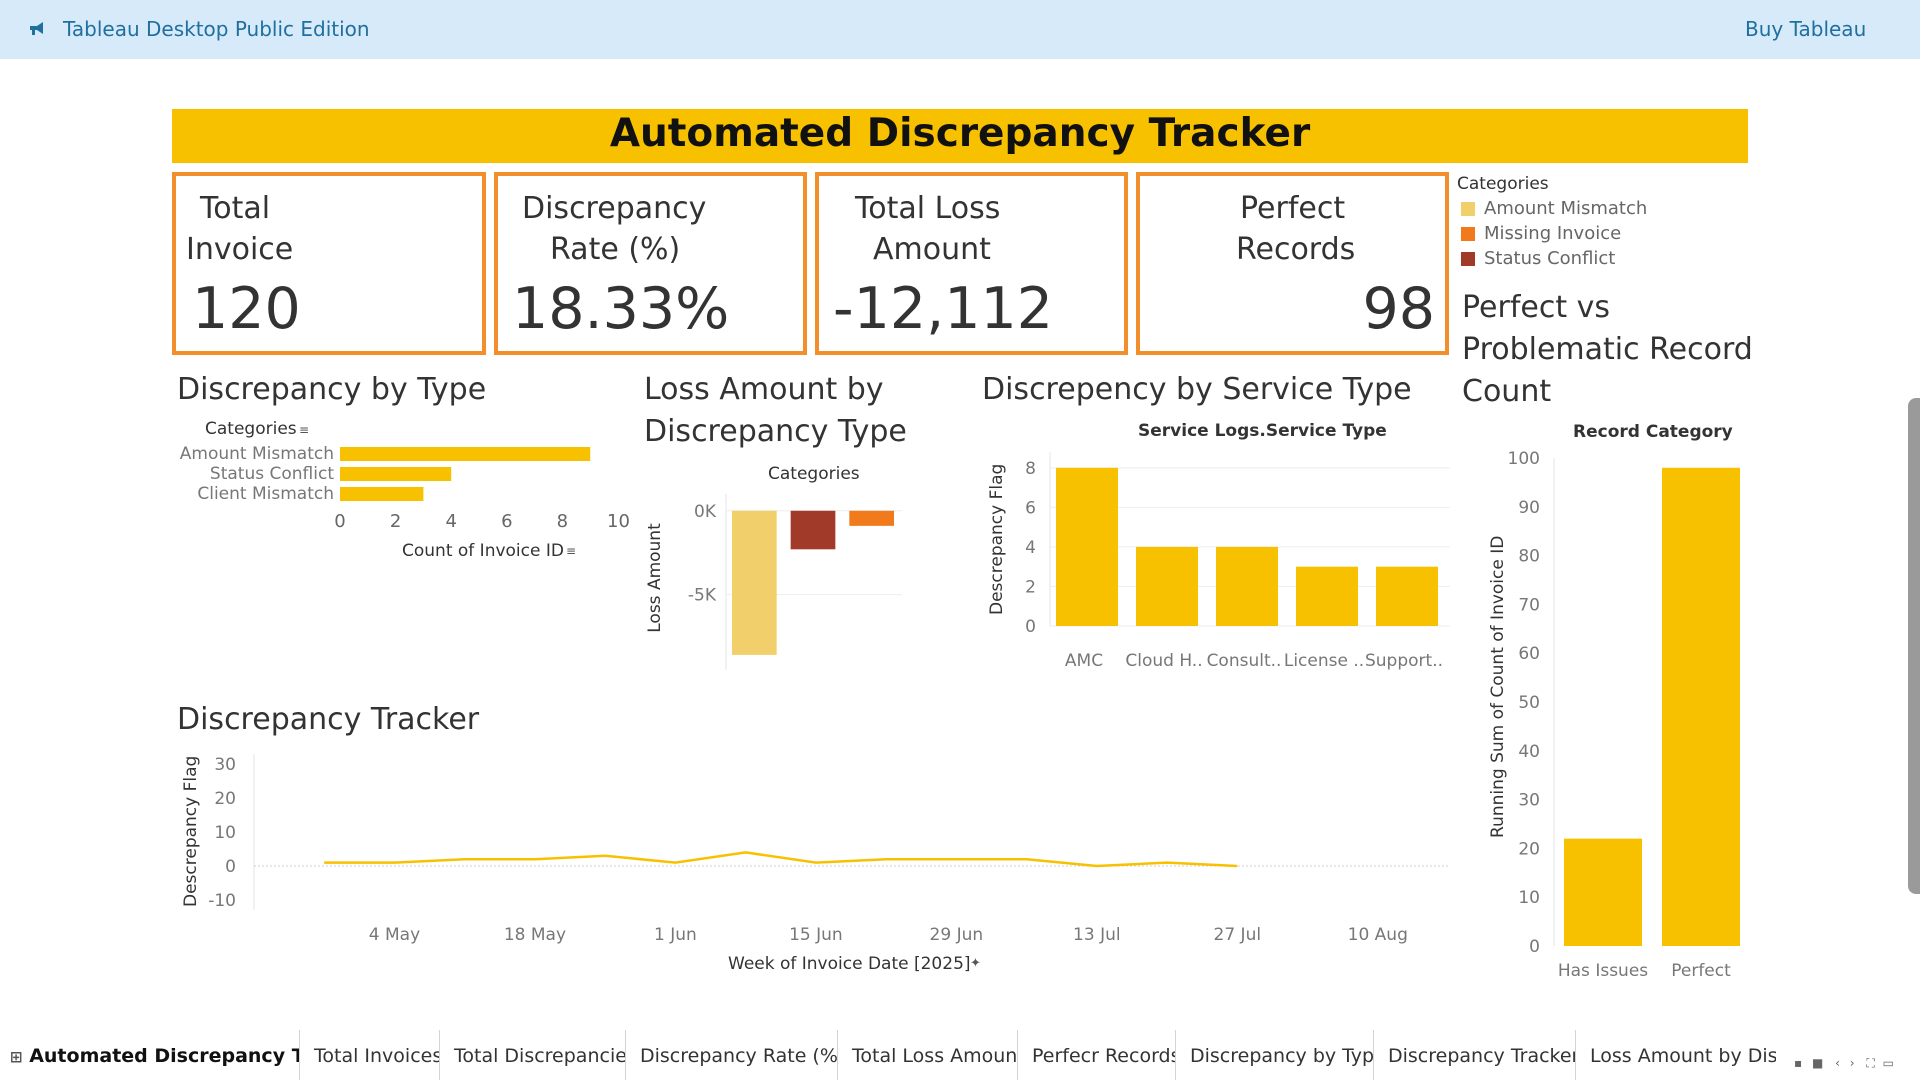 This screenshot has height=1080, width=1920. Describe the element at coordinates (957, 935) in the screenshot. I see `x-tick-label: 29 Jun` at that location.